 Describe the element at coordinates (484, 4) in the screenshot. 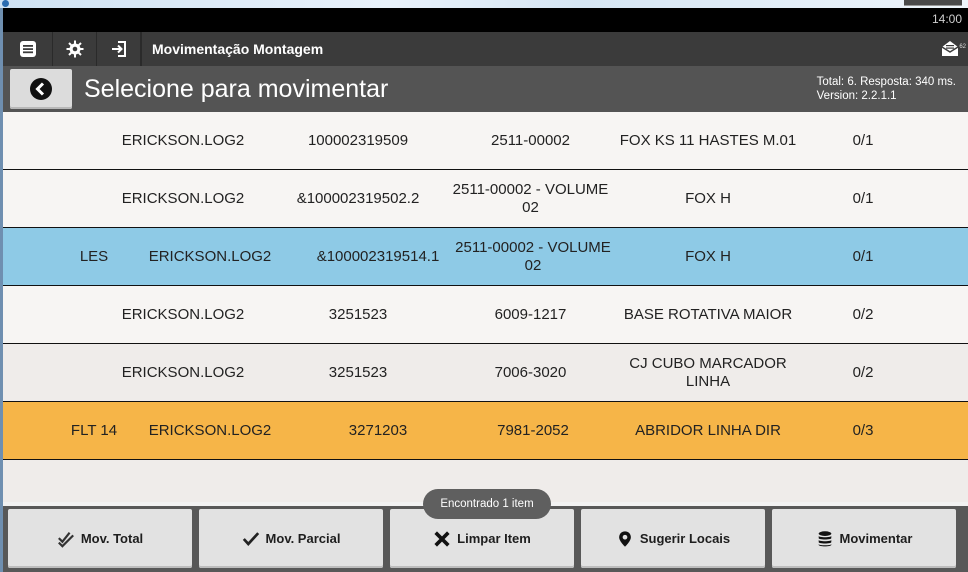

I see `desktop-strip` at that location.